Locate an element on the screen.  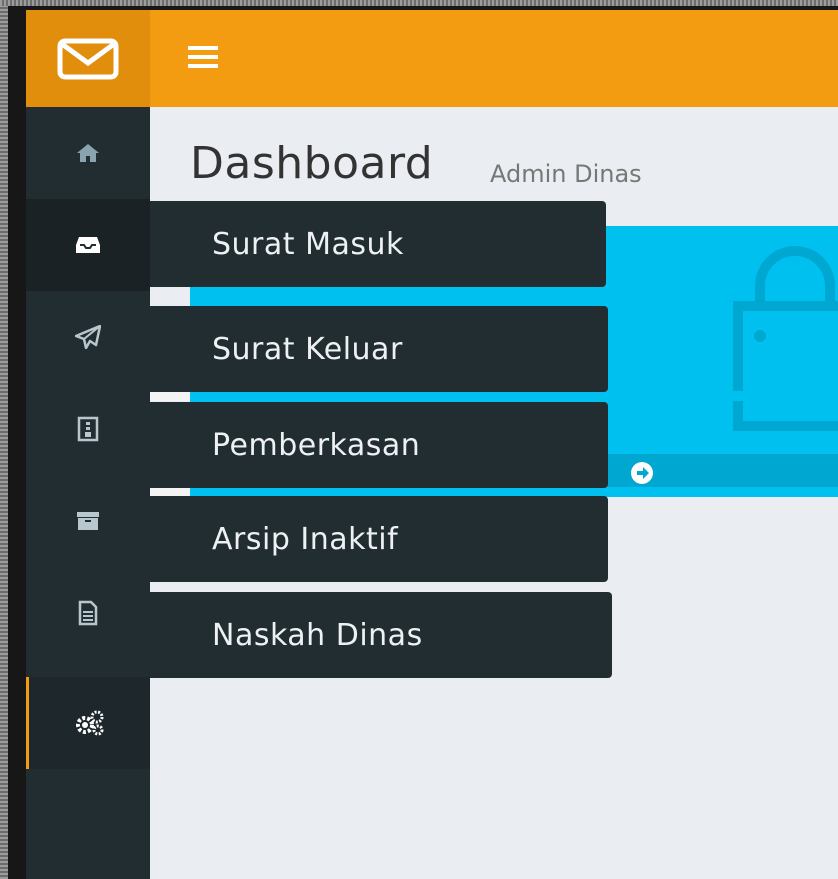
inbox-icon is located at coordinates (88, 245).